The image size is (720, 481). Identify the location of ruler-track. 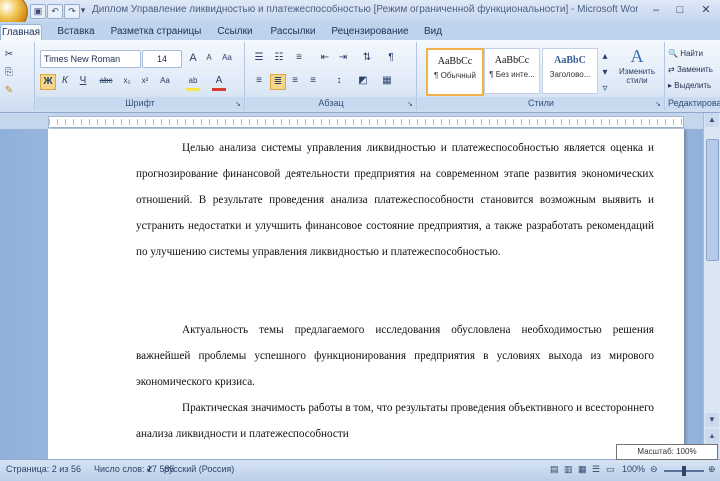
(366, 122).